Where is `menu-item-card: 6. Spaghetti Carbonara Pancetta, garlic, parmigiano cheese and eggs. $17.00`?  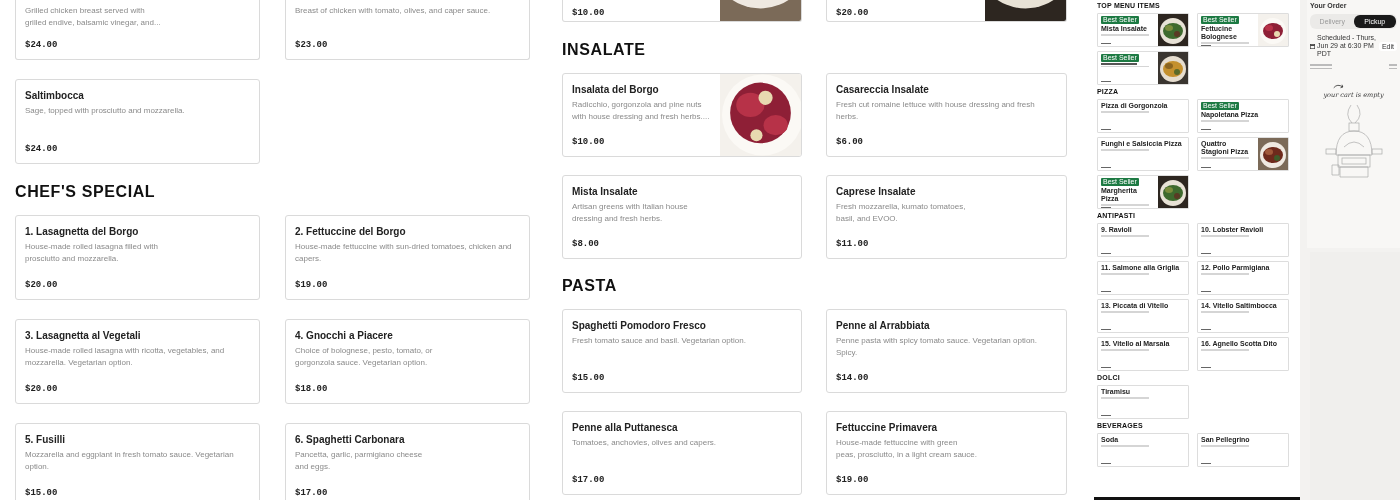 menu-item-card: 6. Spaghetti Carbonara Pancetta, garlic, parmigiano cheese and eggs. $17.00 is located at coordinates (407, 461).